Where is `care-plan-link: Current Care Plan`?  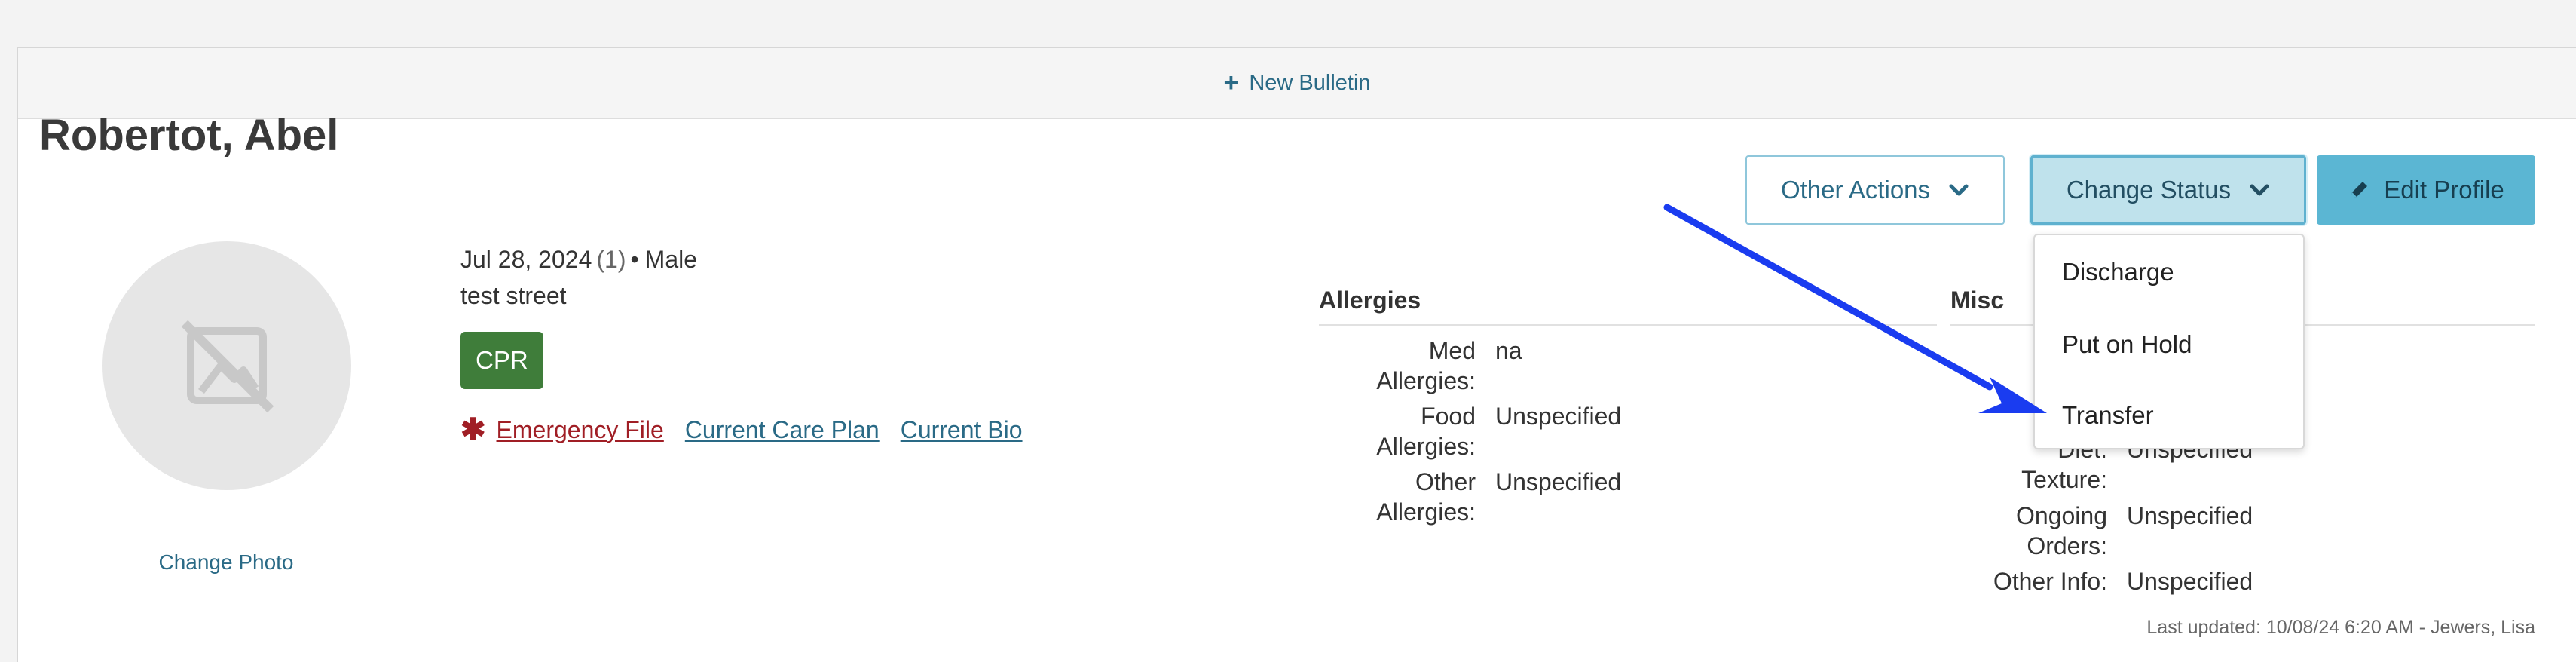
care-plan-link: Current Care Plan is located at coordinates (782, 430).